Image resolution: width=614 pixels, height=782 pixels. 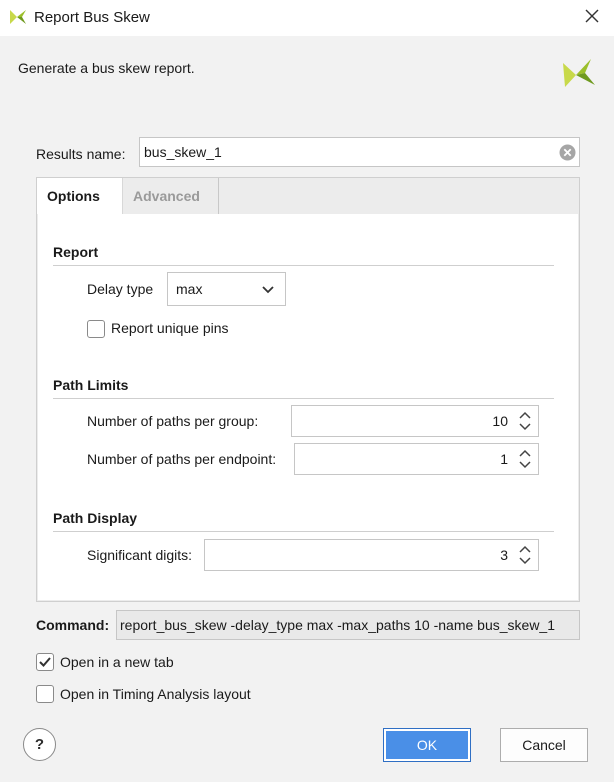 I want to click on path-display-section-title: Path Display, so click(x=95, y=518).